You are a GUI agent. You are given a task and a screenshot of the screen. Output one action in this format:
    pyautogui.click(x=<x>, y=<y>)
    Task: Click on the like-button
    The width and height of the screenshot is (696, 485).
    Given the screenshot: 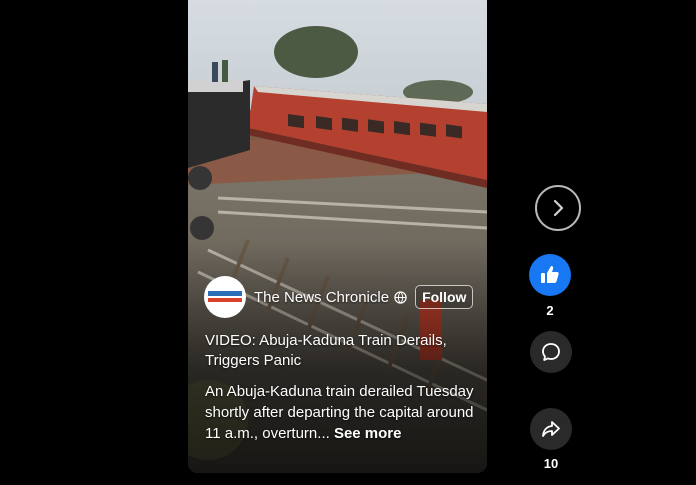 What is the action you would take?
    pyautogui.click(x=550, y=275)
    